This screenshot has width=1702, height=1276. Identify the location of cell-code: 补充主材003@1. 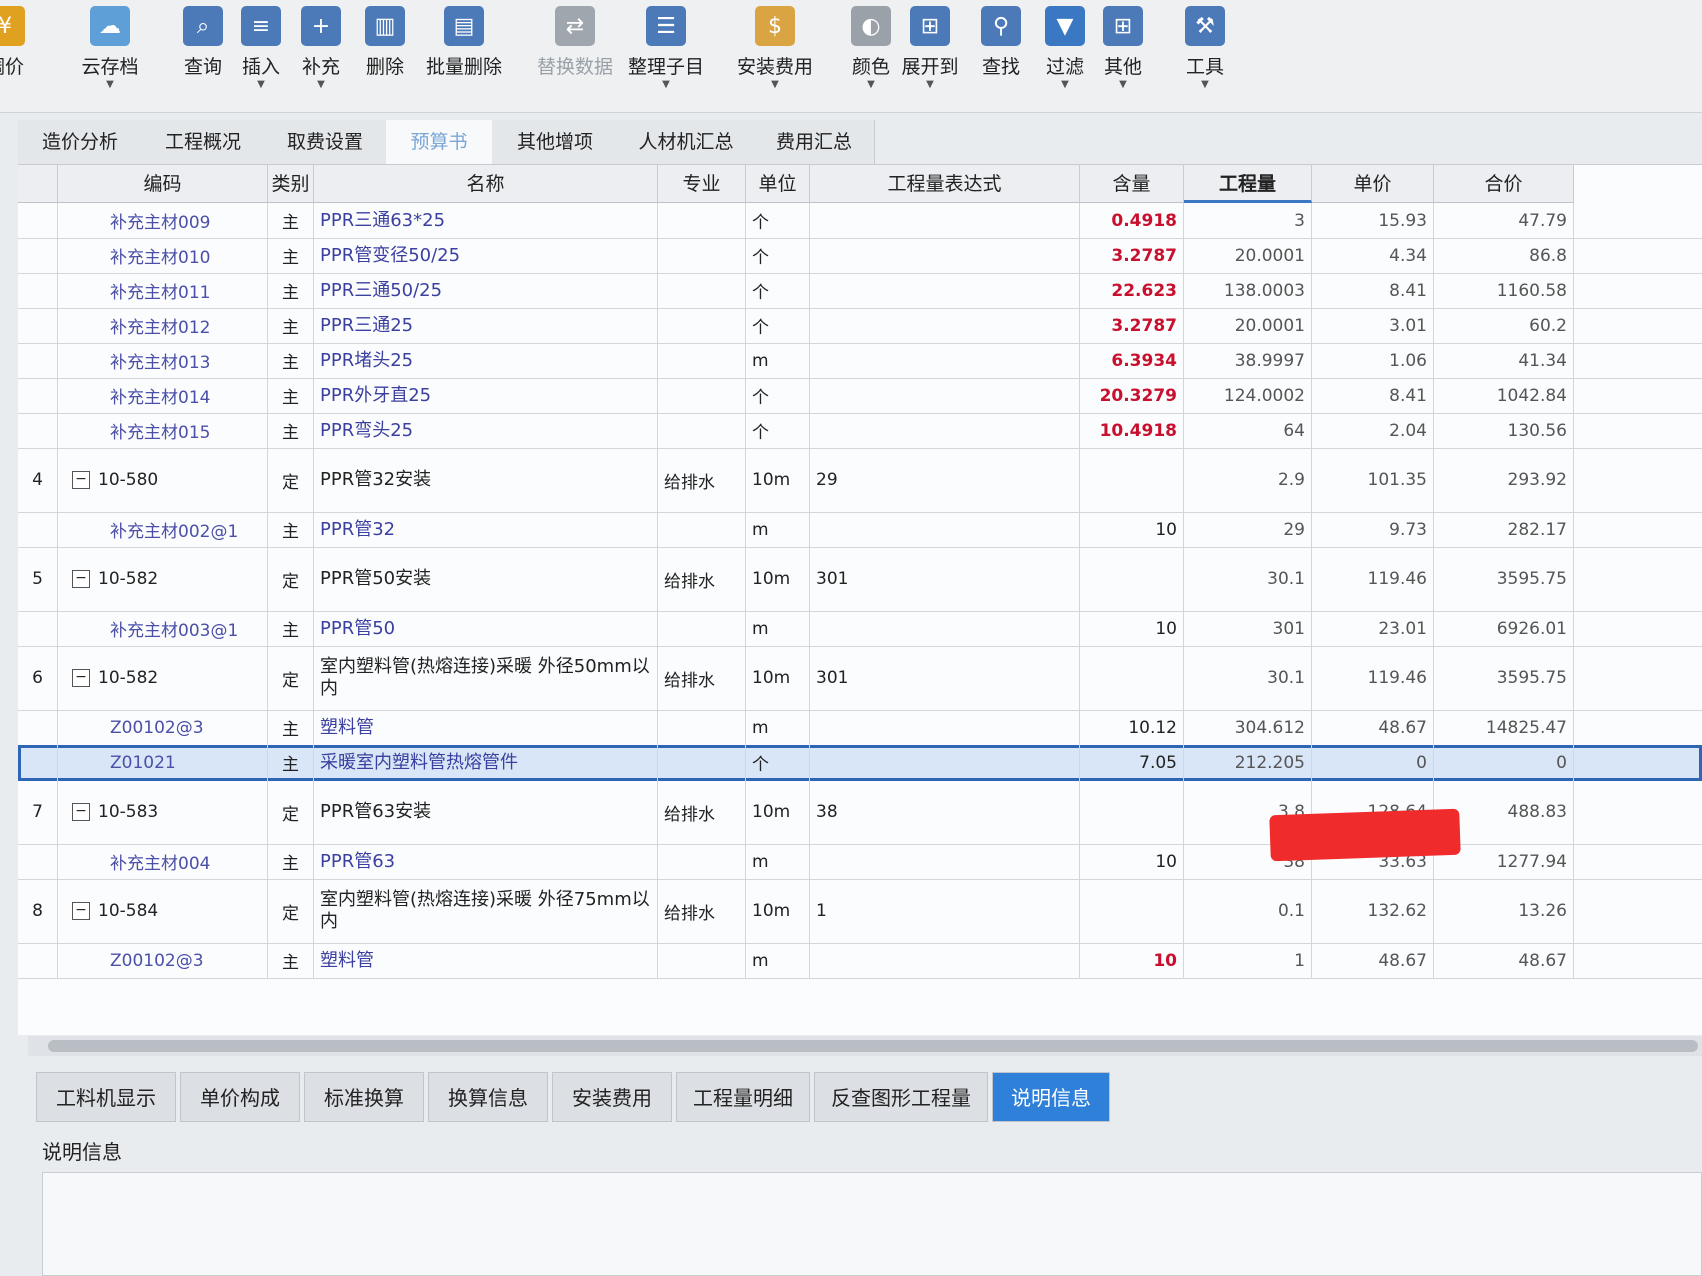
(163, 628).